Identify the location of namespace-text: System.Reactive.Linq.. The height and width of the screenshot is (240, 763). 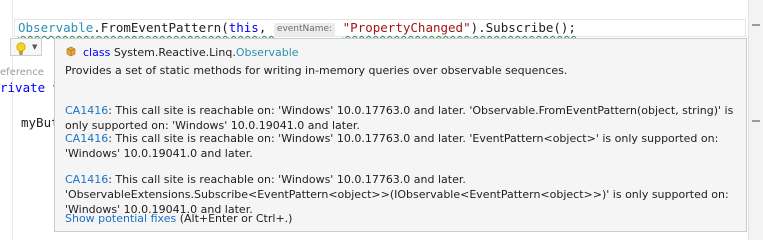
(174, 52).